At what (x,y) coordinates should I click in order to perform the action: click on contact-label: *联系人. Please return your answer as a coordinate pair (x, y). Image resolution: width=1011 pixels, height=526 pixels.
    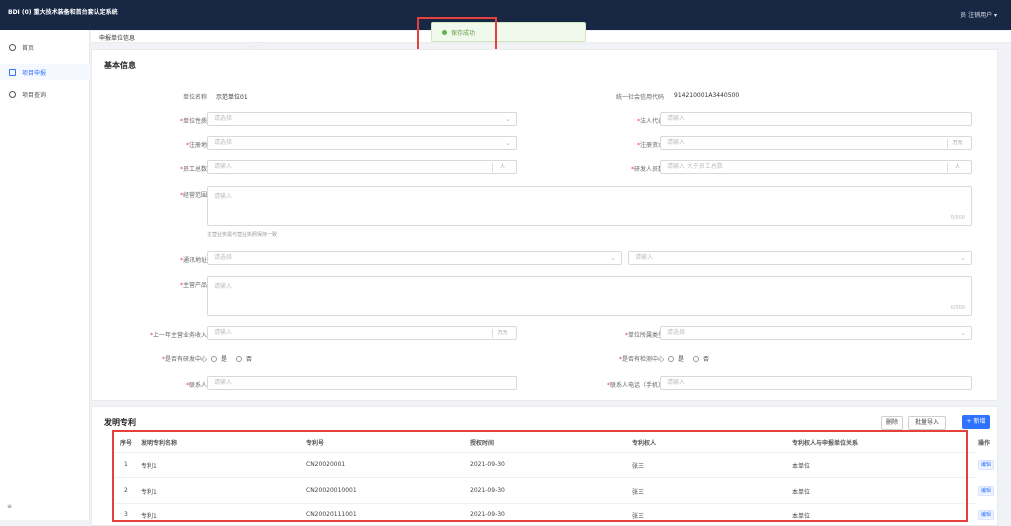
    Looking at the image, I should click on (196, 385).